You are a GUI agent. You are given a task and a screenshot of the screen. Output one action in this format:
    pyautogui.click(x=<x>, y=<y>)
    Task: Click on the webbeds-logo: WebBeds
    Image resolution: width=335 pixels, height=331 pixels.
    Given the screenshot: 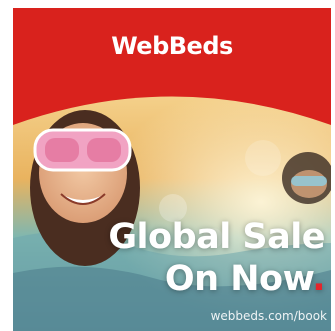 What is the action you would take?
    pyautogui.click(x=172, y=46)
    